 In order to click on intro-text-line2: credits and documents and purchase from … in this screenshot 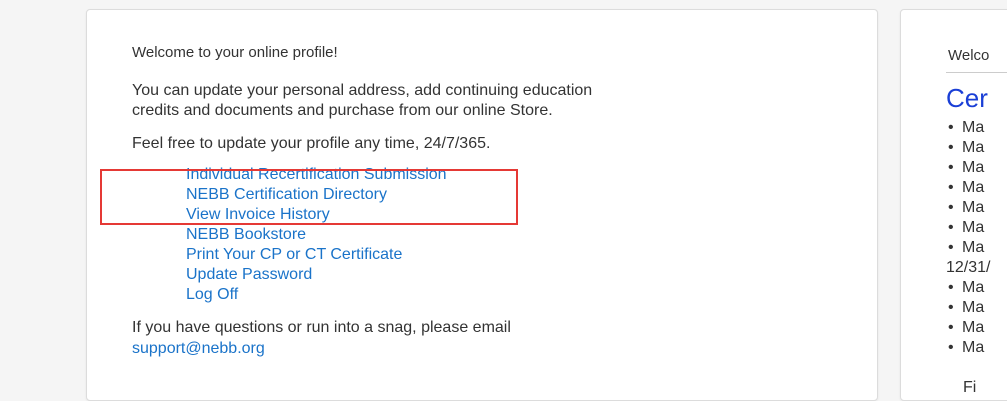, I will do `click(342, 110)`.